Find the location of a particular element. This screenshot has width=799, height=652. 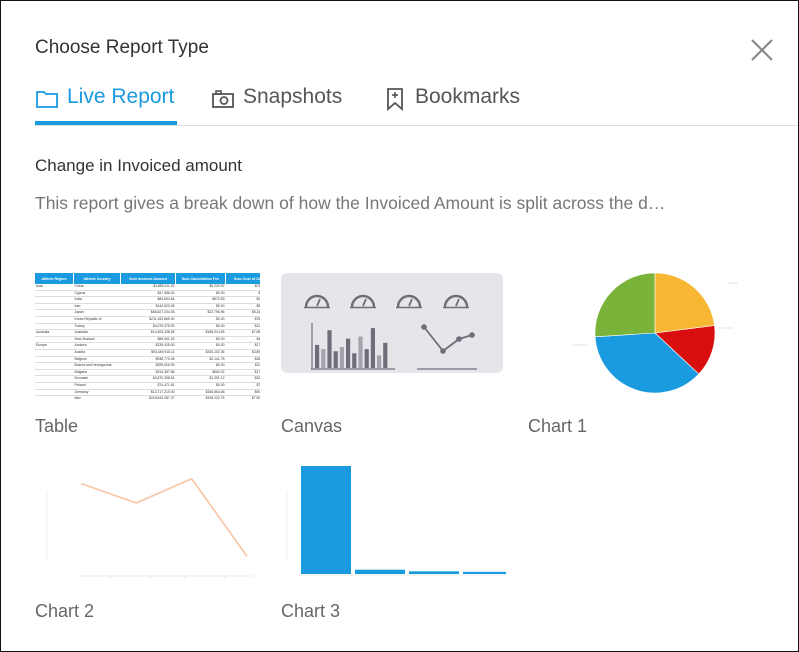

table-preview-cell: India is located at coordinates (97, 300).